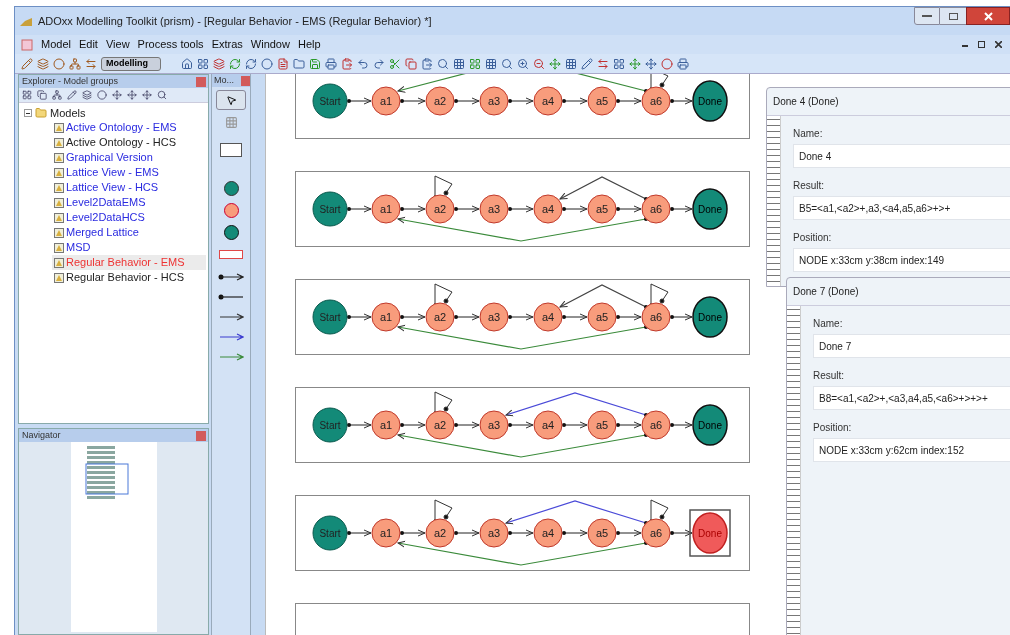 Image resolution: width=1010 pixels, height=635 pixels. Describe the element at coordinates (911, 450) in the screenshot. I see `text-field: NODE x:33cm y:62cm index:152` at that location.